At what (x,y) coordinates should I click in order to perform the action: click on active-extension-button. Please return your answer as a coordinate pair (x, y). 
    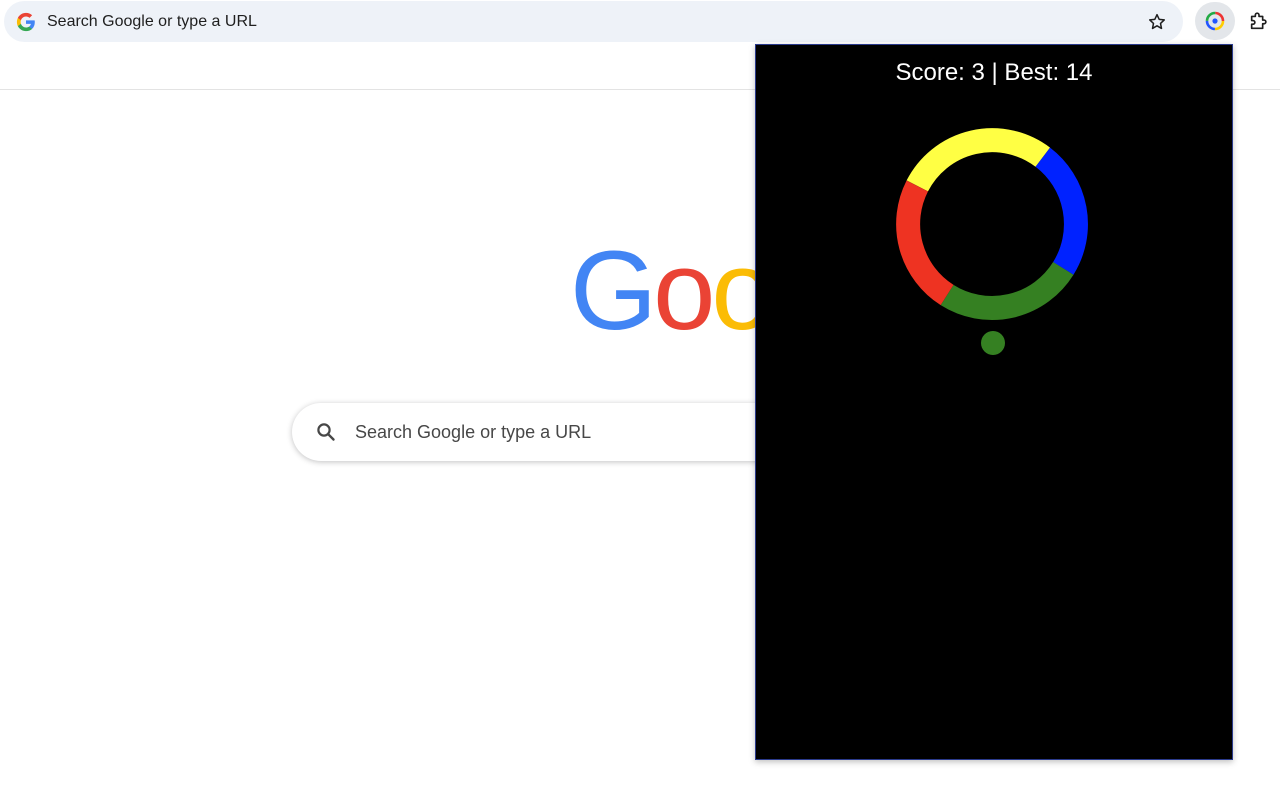
    Looking at the image, I should click on (1215, 21).